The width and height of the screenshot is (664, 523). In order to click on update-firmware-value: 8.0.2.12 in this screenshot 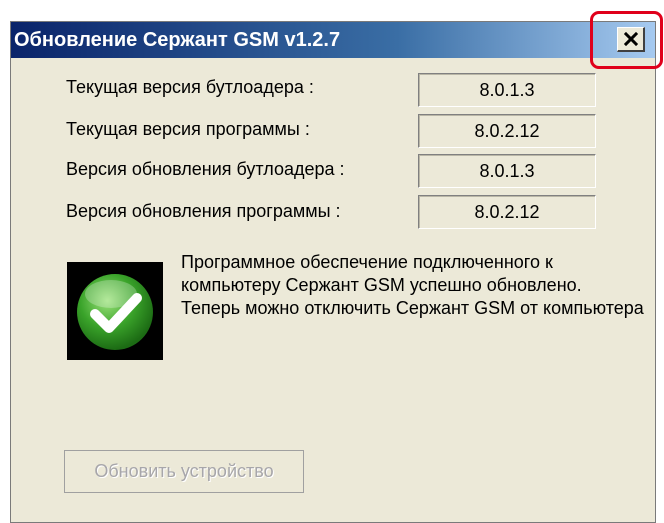, I will do `click(507, 212)`.